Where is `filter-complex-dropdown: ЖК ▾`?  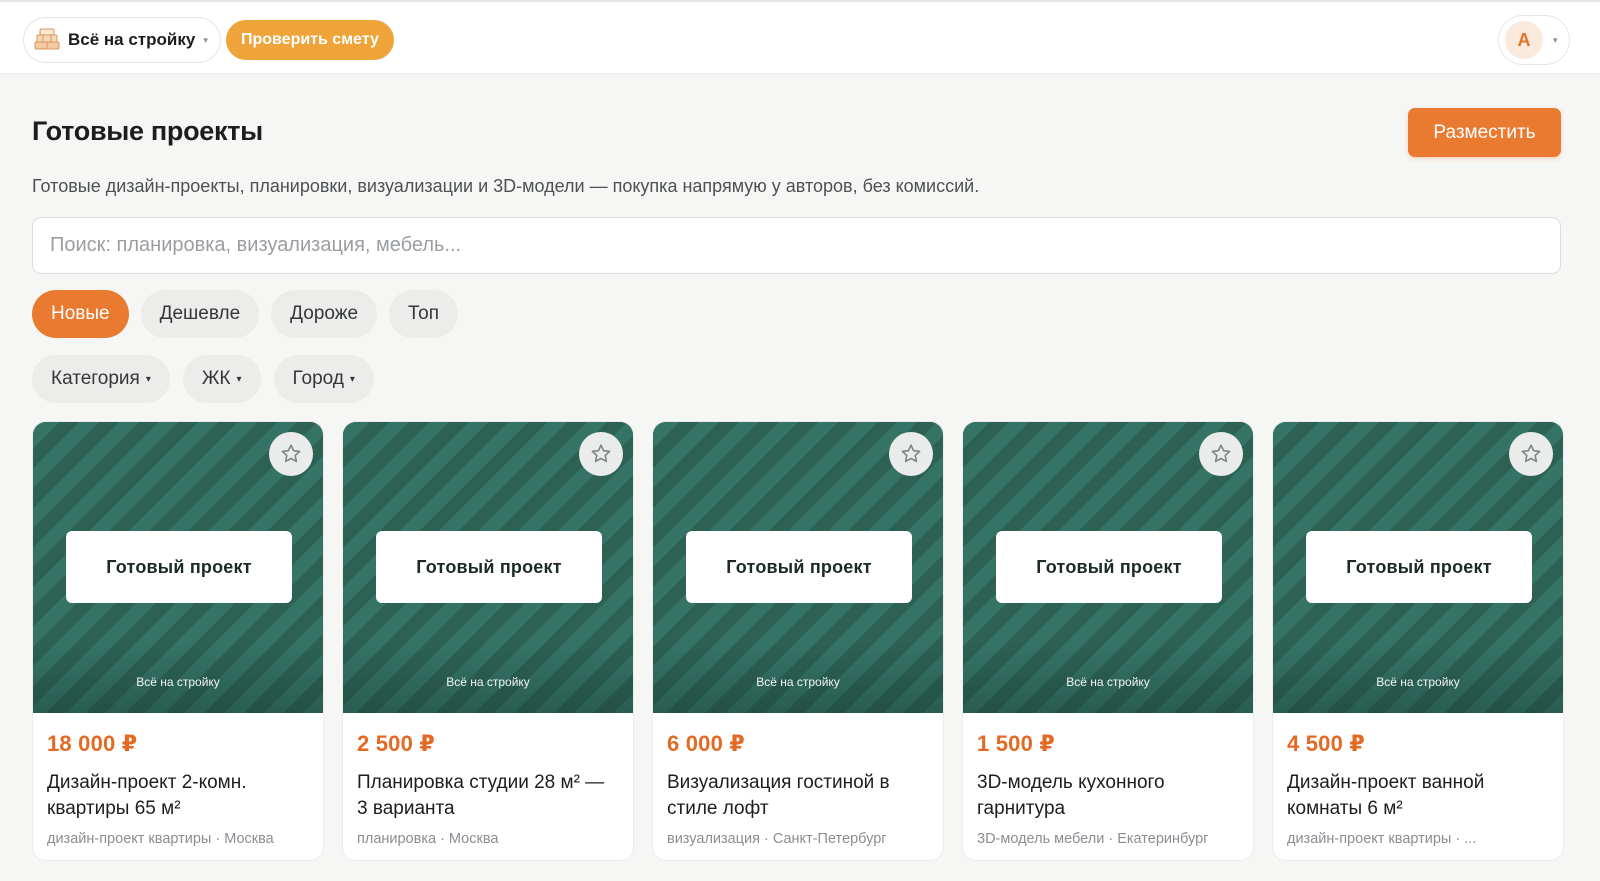 filter-complex-dropdown: ЖК ▾ is located at coordinates (221, 379).